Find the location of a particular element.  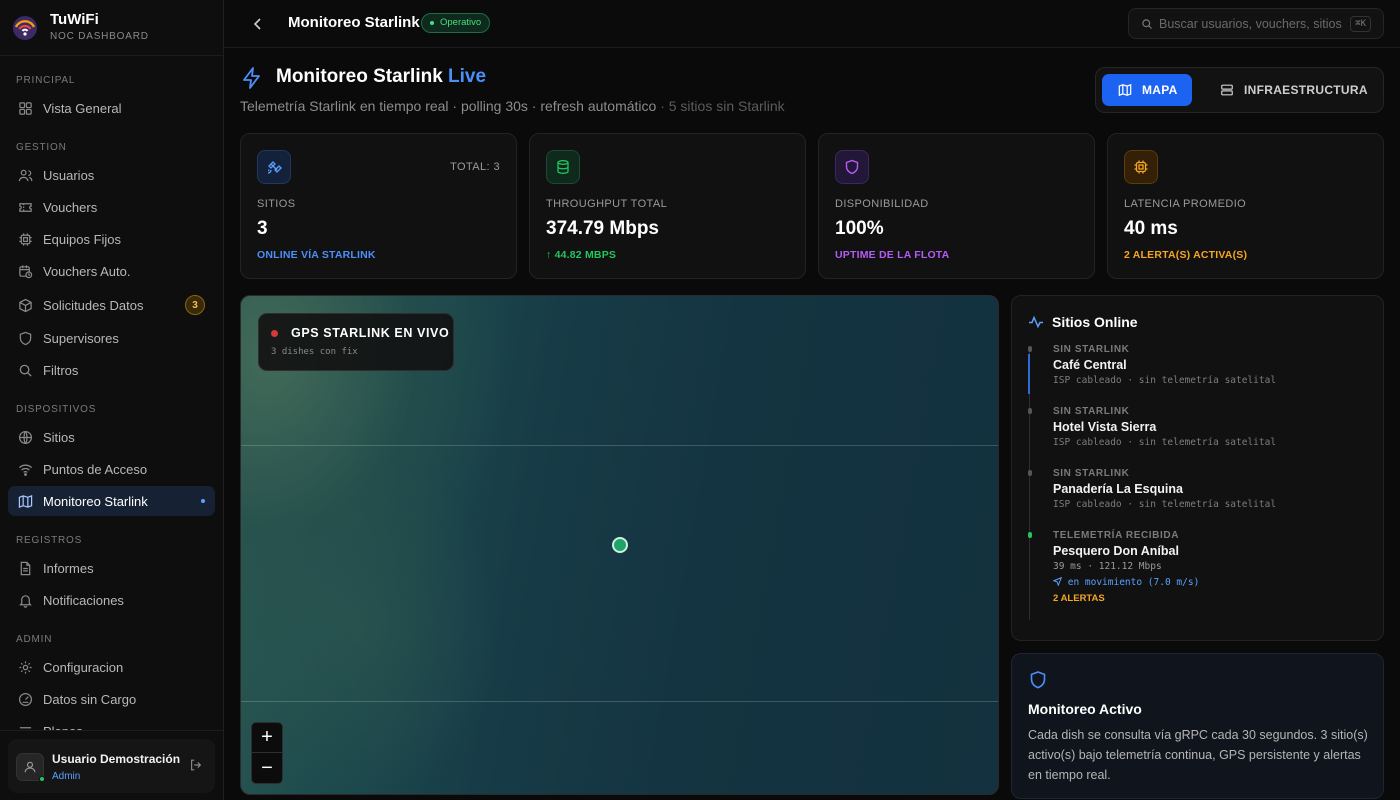

server-icon is located at coordinates (1227, 90).